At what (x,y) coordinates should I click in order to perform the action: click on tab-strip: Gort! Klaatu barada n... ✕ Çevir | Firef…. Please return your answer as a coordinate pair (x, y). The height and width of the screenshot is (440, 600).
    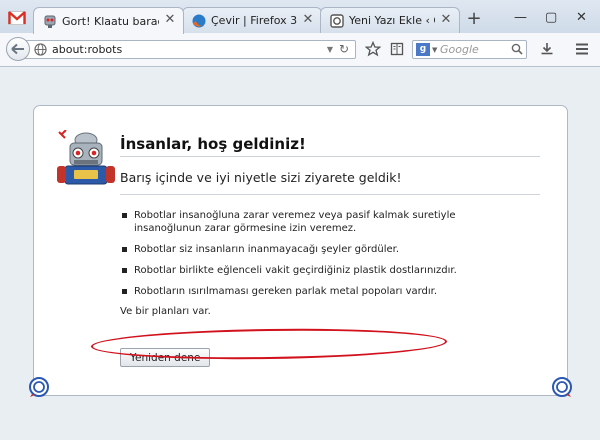
    Looking at the image, I should click on (300, 17).